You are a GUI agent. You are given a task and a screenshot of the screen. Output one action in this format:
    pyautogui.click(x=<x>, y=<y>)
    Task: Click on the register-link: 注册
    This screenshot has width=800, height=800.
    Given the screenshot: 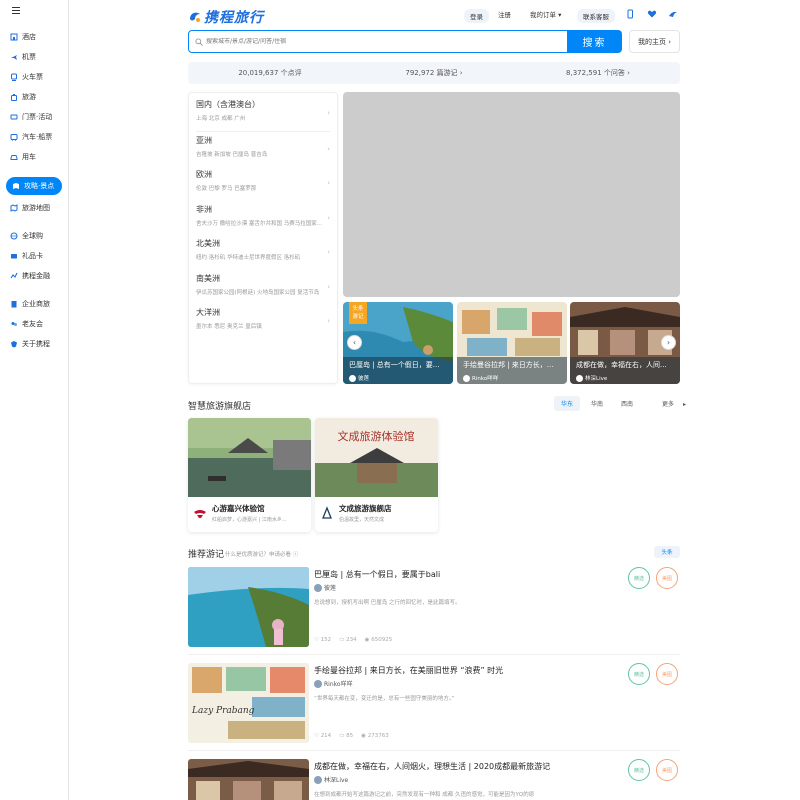 What is the action you would take?
    pyautogui.click(x=504, y=14)
    